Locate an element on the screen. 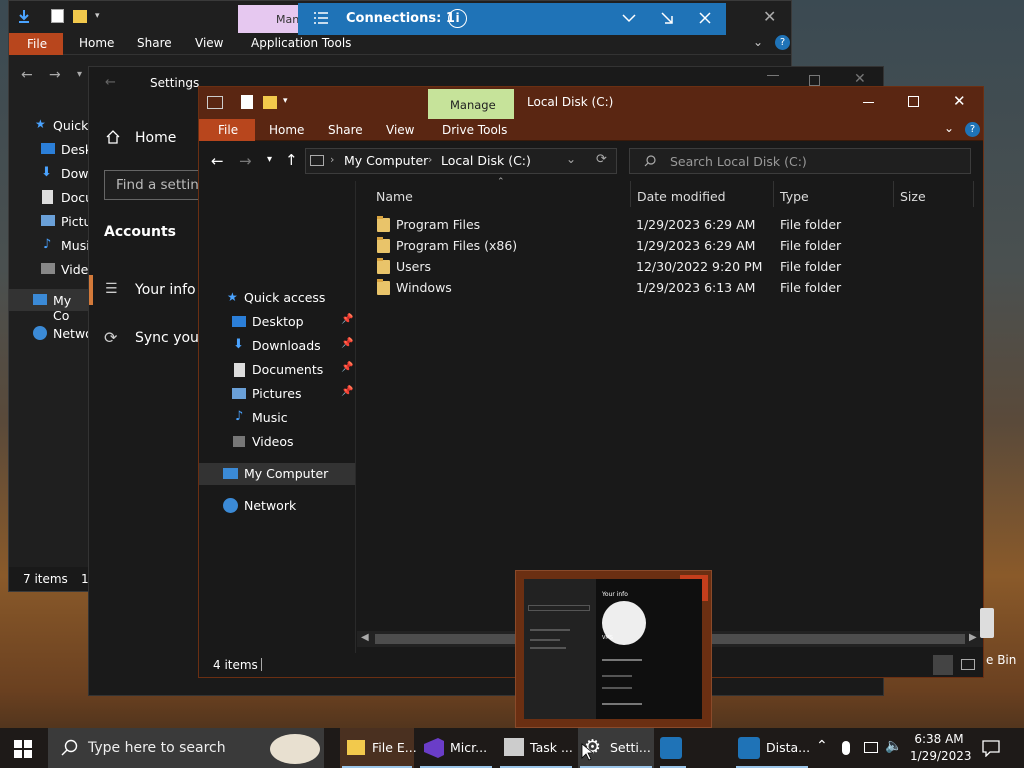  nav-my-computer-selected: My Co is located at coordinates (49, 306).